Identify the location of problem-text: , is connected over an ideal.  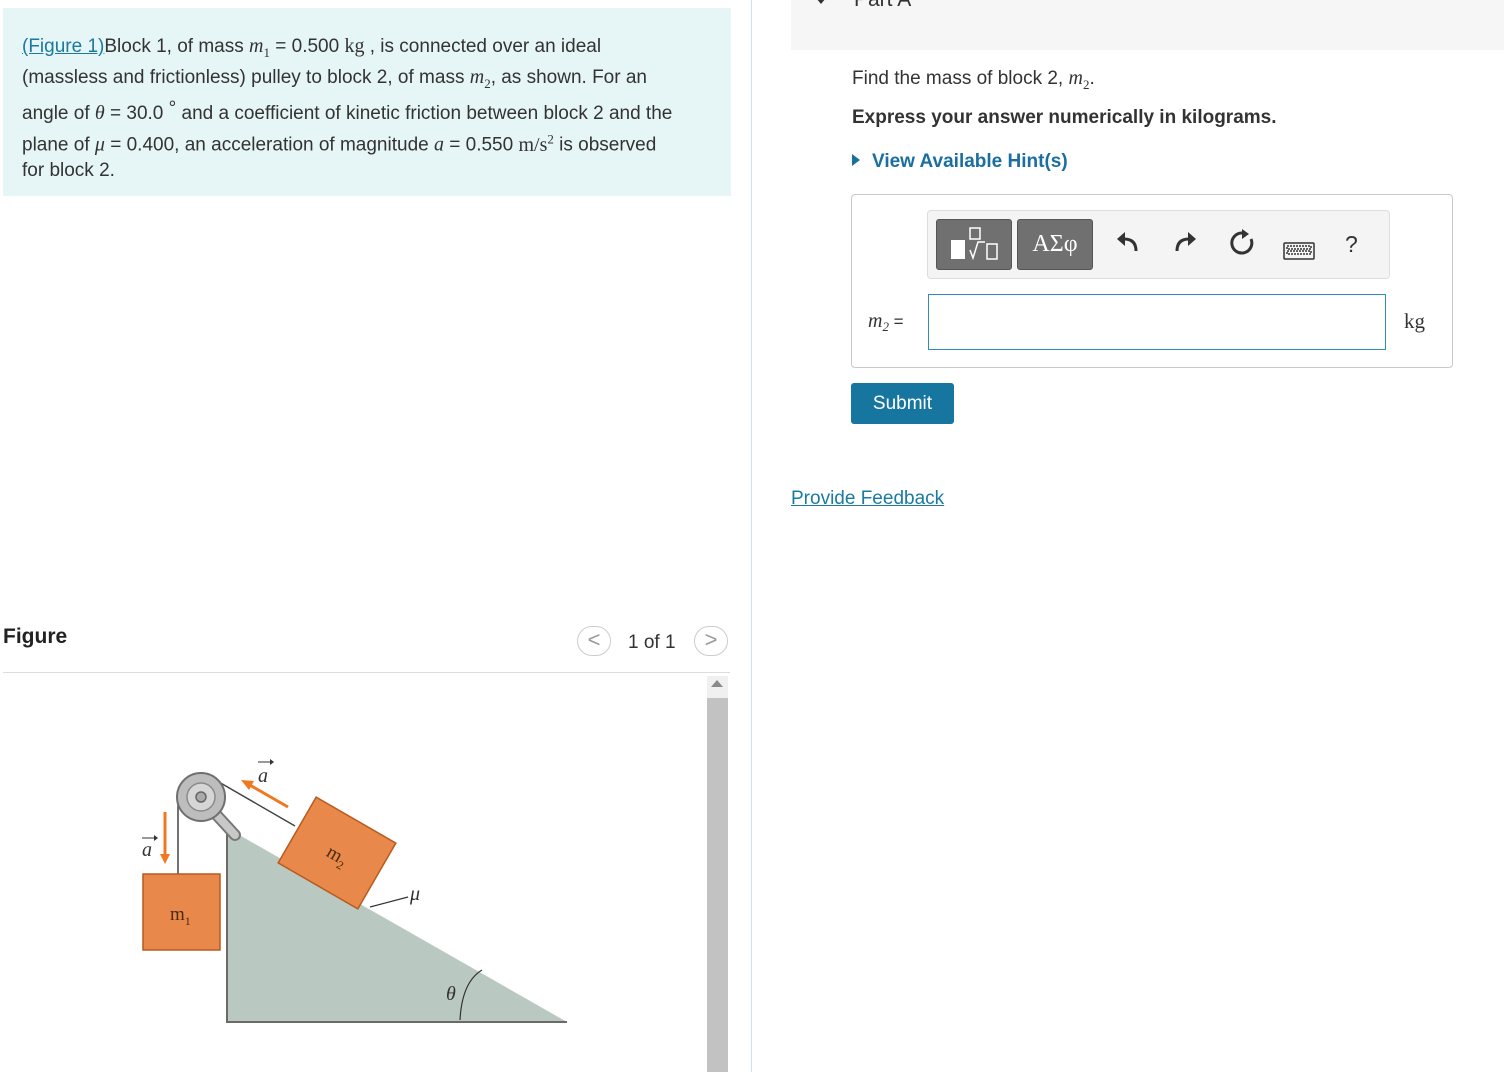
(483, 46).